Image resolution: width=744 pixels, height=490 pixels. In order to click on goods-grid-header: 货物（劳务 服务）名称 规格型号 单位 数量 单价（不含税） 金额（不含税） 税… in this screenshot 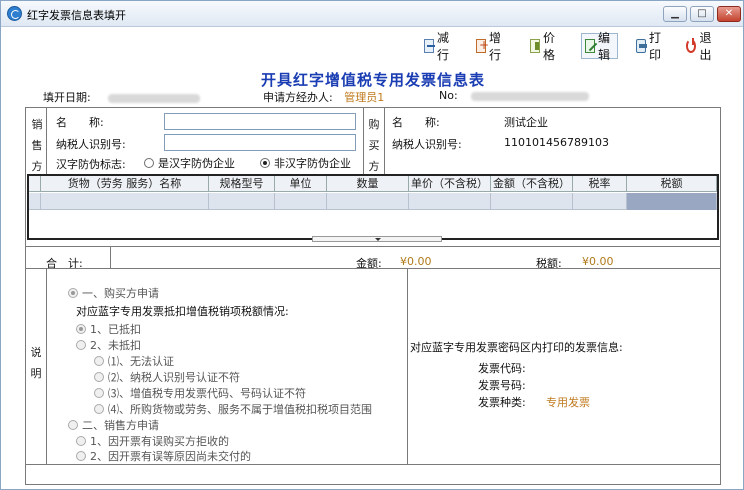, I will do `click(373, 184)`.